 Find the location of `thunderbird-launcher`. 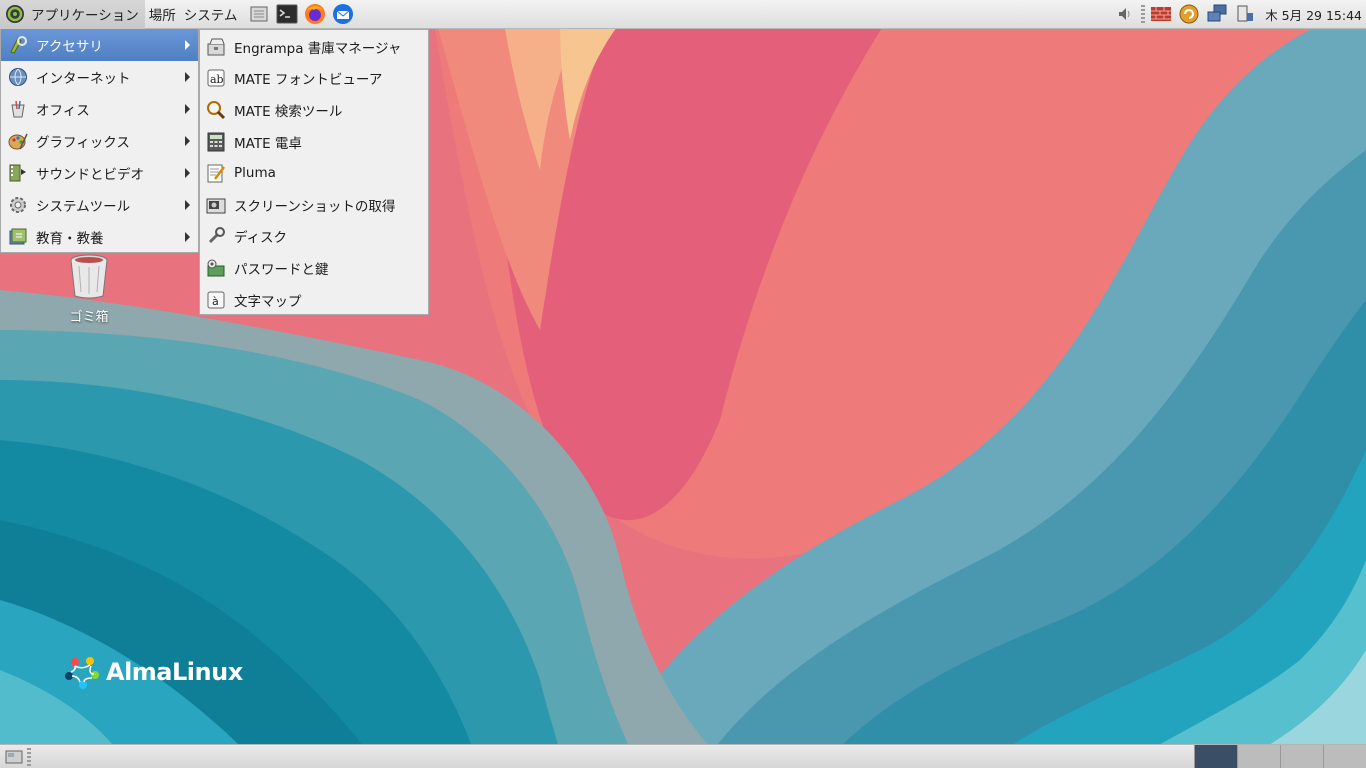

thunderbird-launcher is located at coordinates (343, 14).